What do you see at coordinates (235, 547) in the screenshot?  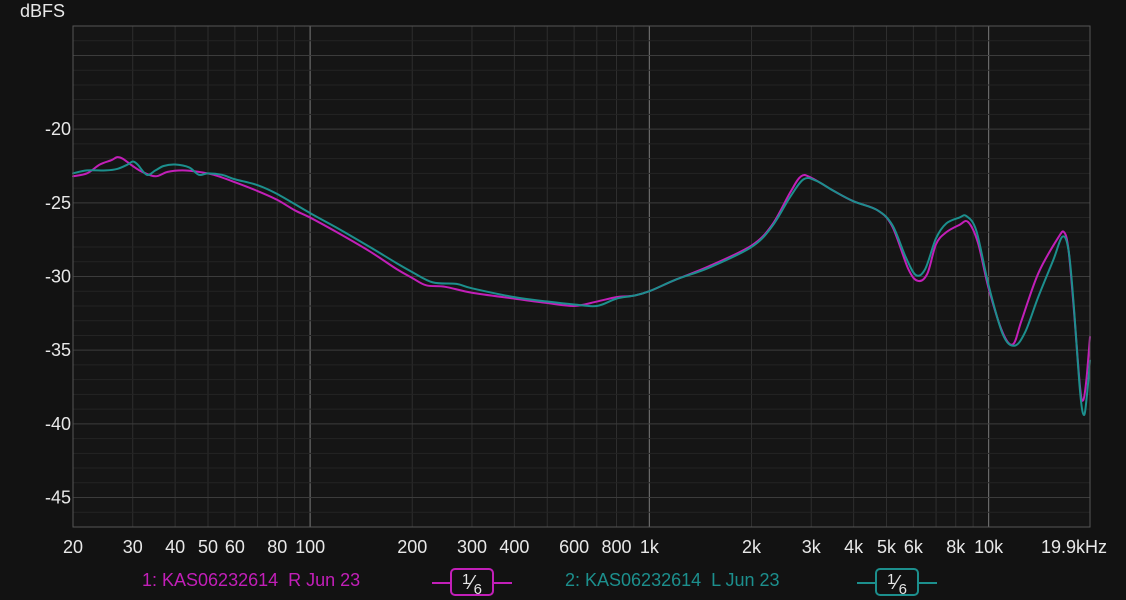 I see `x-tick-label: 60` at bounding box center [235, 547].